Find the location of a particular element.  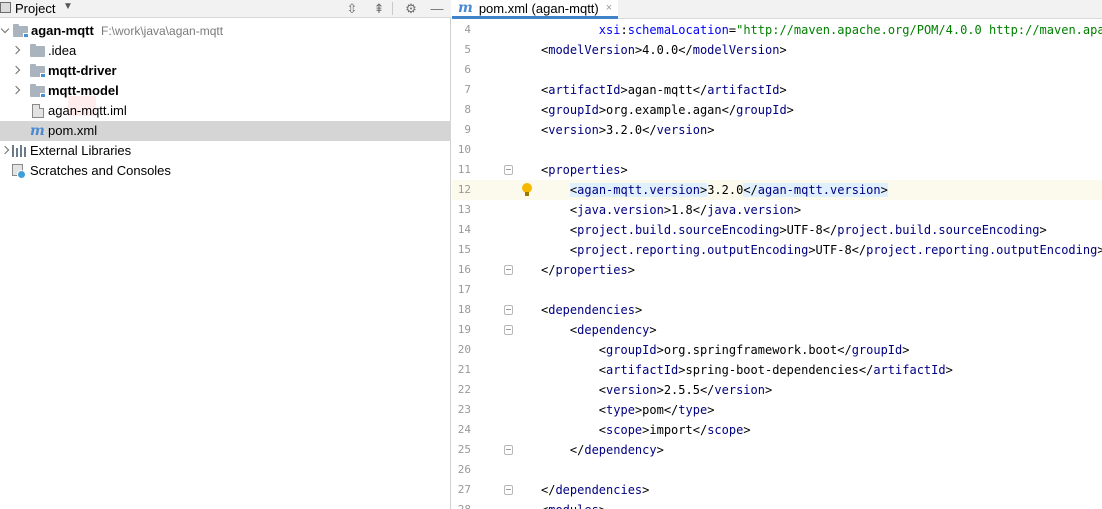

project-view-title: Project is located at coordinates (35, 8).